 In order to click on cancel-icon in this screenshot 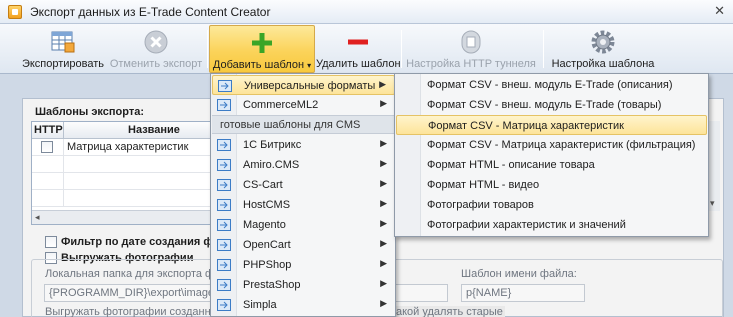, I will do `click(156, 42)`.